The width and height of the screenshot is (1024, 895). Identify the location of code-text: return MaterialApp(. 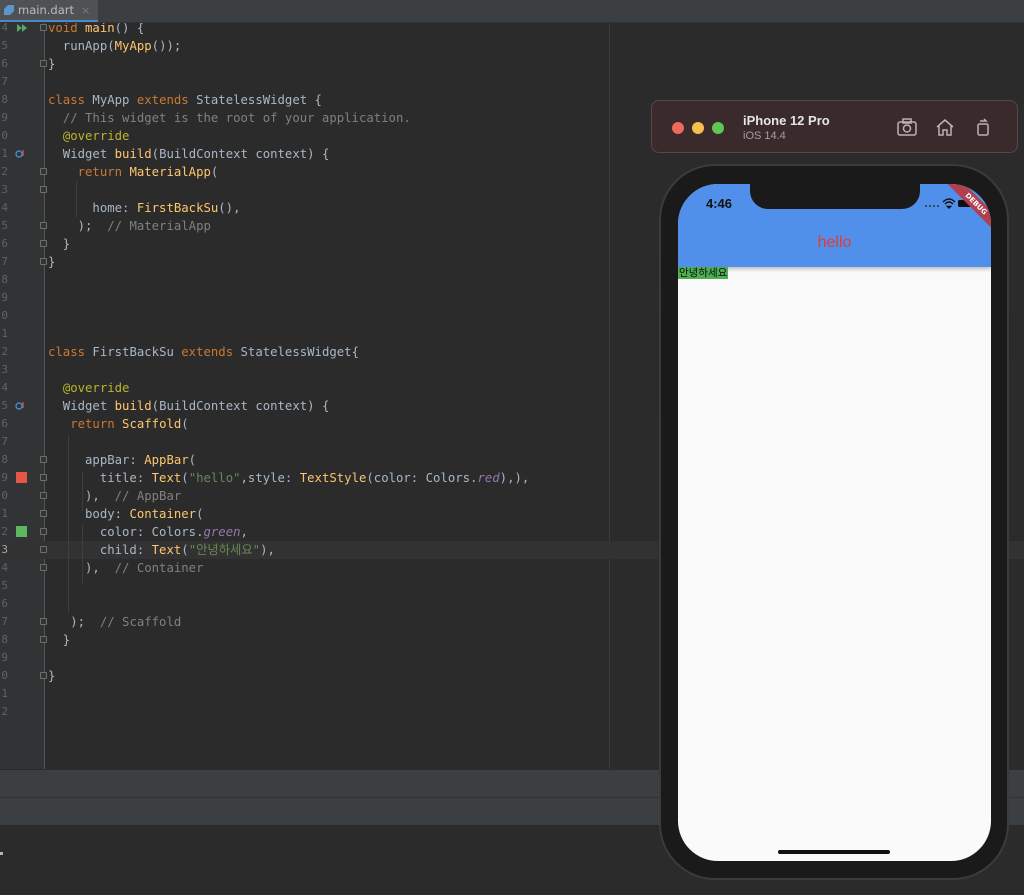
(148, 172).